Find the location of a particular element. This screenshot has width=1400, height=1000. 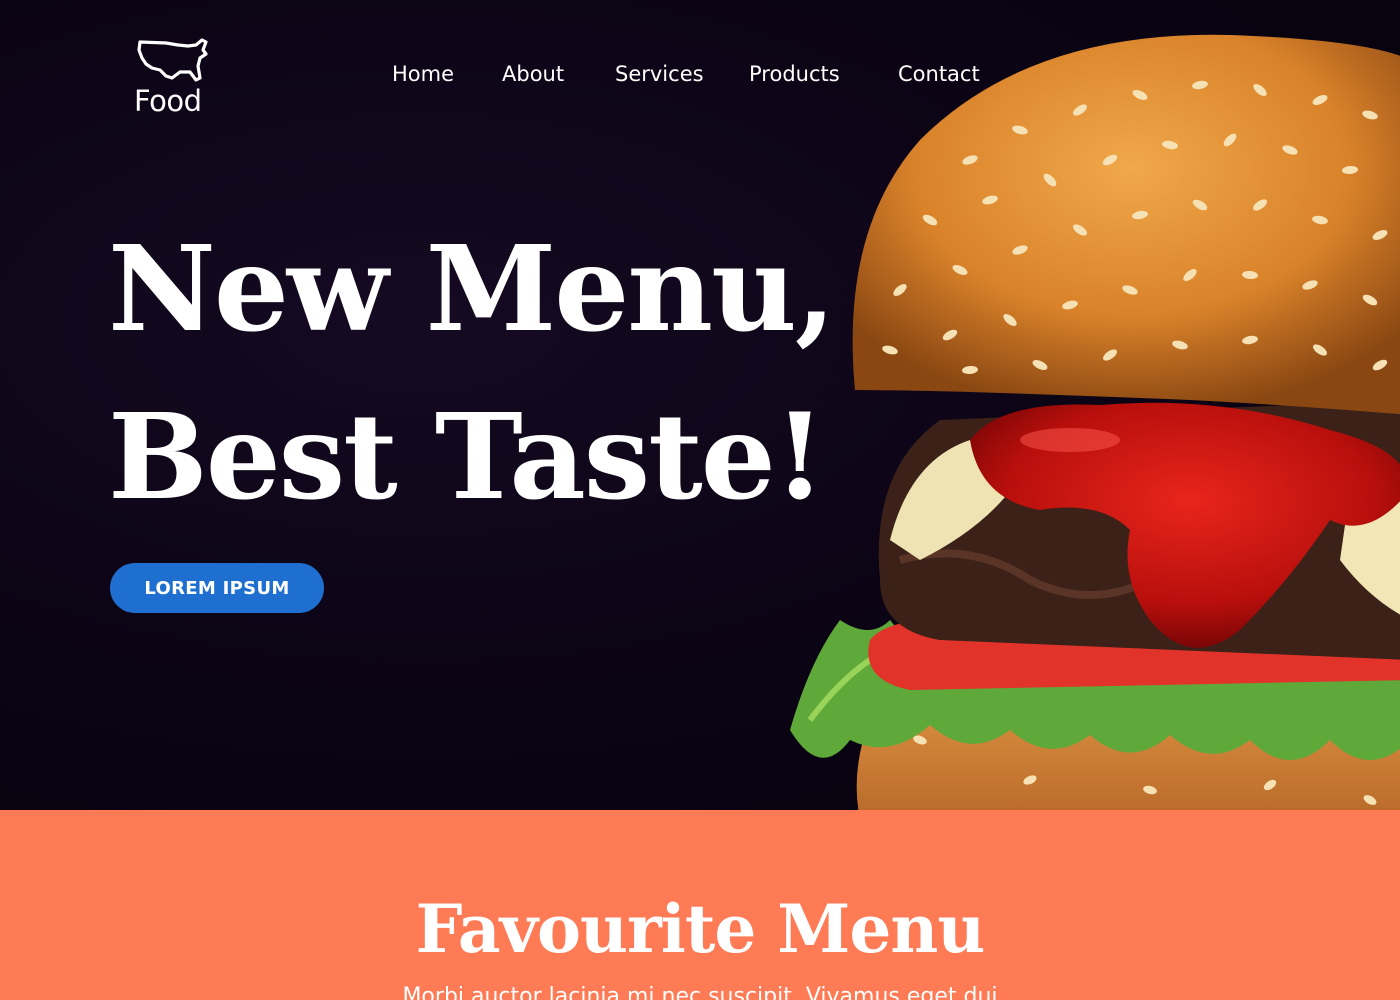

nav-home: Home is located at coordinates (423, 74).